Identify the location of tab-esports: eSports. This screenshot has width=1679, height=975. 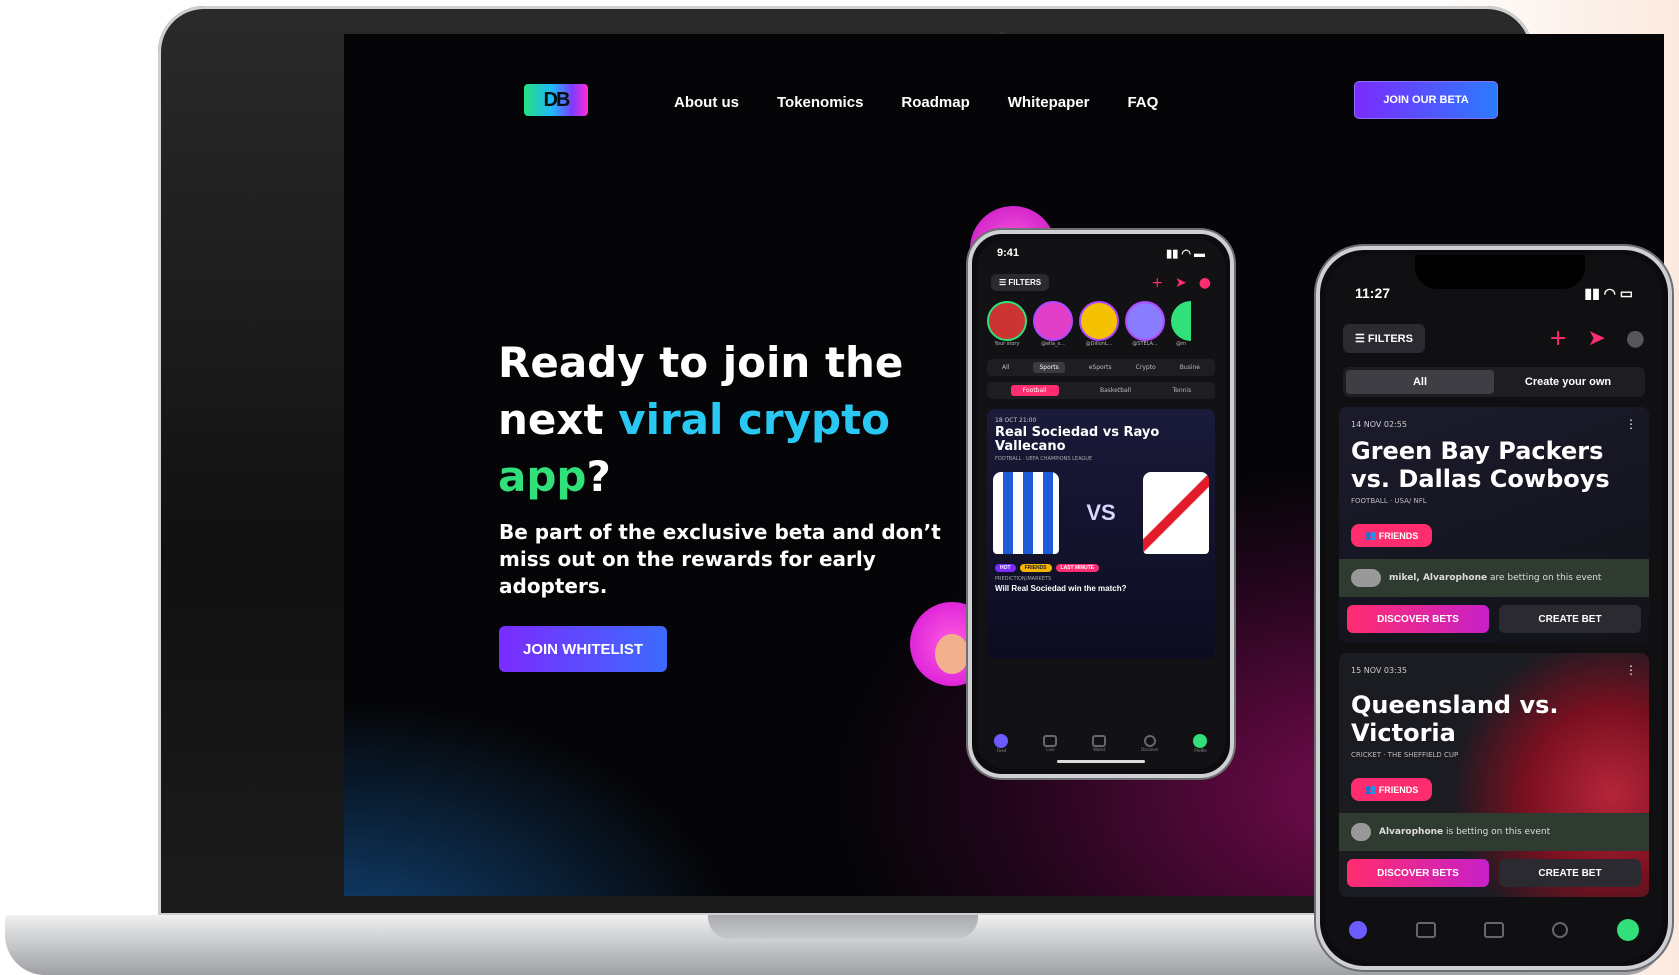
(1100, 367).